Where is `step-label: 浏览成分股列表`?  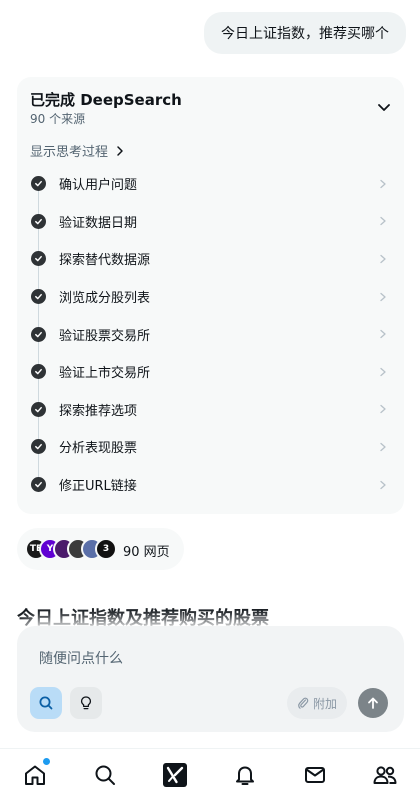 step-label: 浏览成分股列表 is located at coordinates (105, 299).